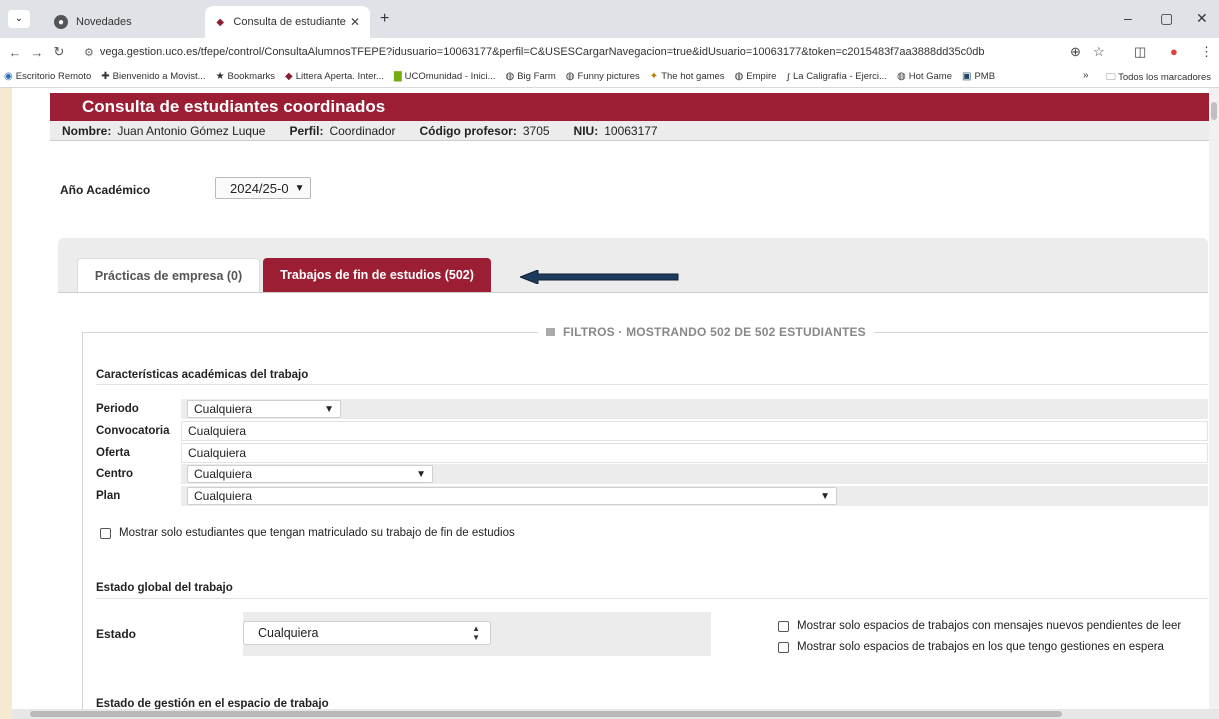 This screenshot has height=719, width=1219. Describe the element at coordinates (924, 76) in the screenshot. I see `bookmark-item: ◍ Hot Game` at that location.